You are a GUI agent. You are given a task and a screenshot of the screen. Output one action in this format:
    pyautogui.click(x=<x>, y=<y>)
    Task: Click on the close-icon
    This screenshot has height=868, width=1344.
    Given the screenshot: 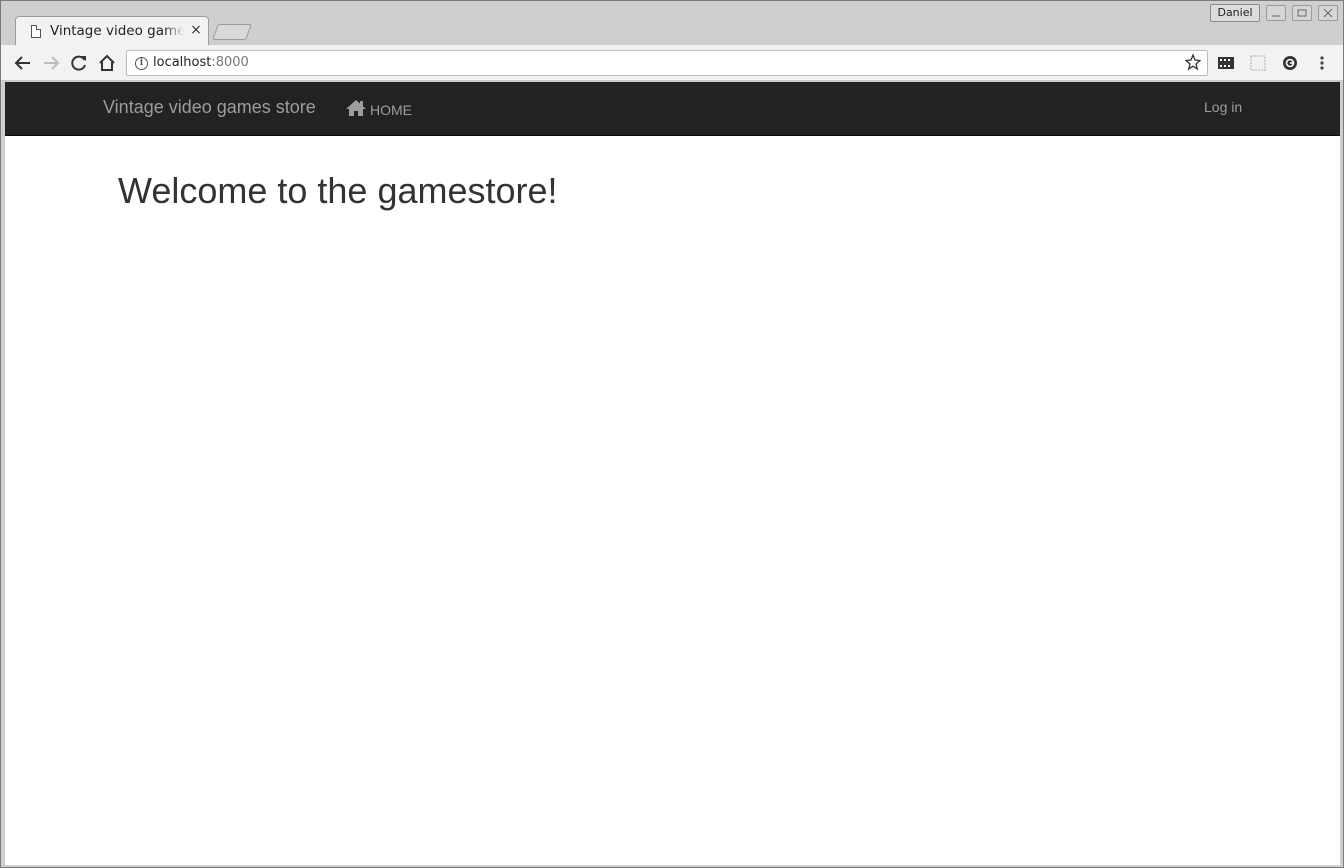 What is the action you would take?
    pyautogui.click(x=1328, y=13)
    